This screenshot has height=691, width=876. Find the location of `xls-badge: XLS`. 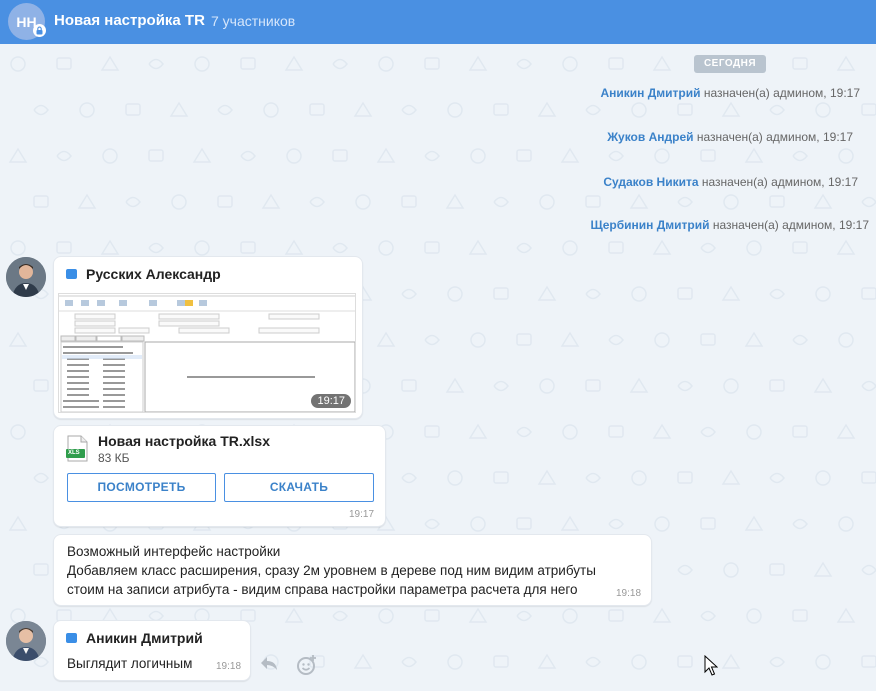

xls-badge: XLS is located at coordinates (74, 453).